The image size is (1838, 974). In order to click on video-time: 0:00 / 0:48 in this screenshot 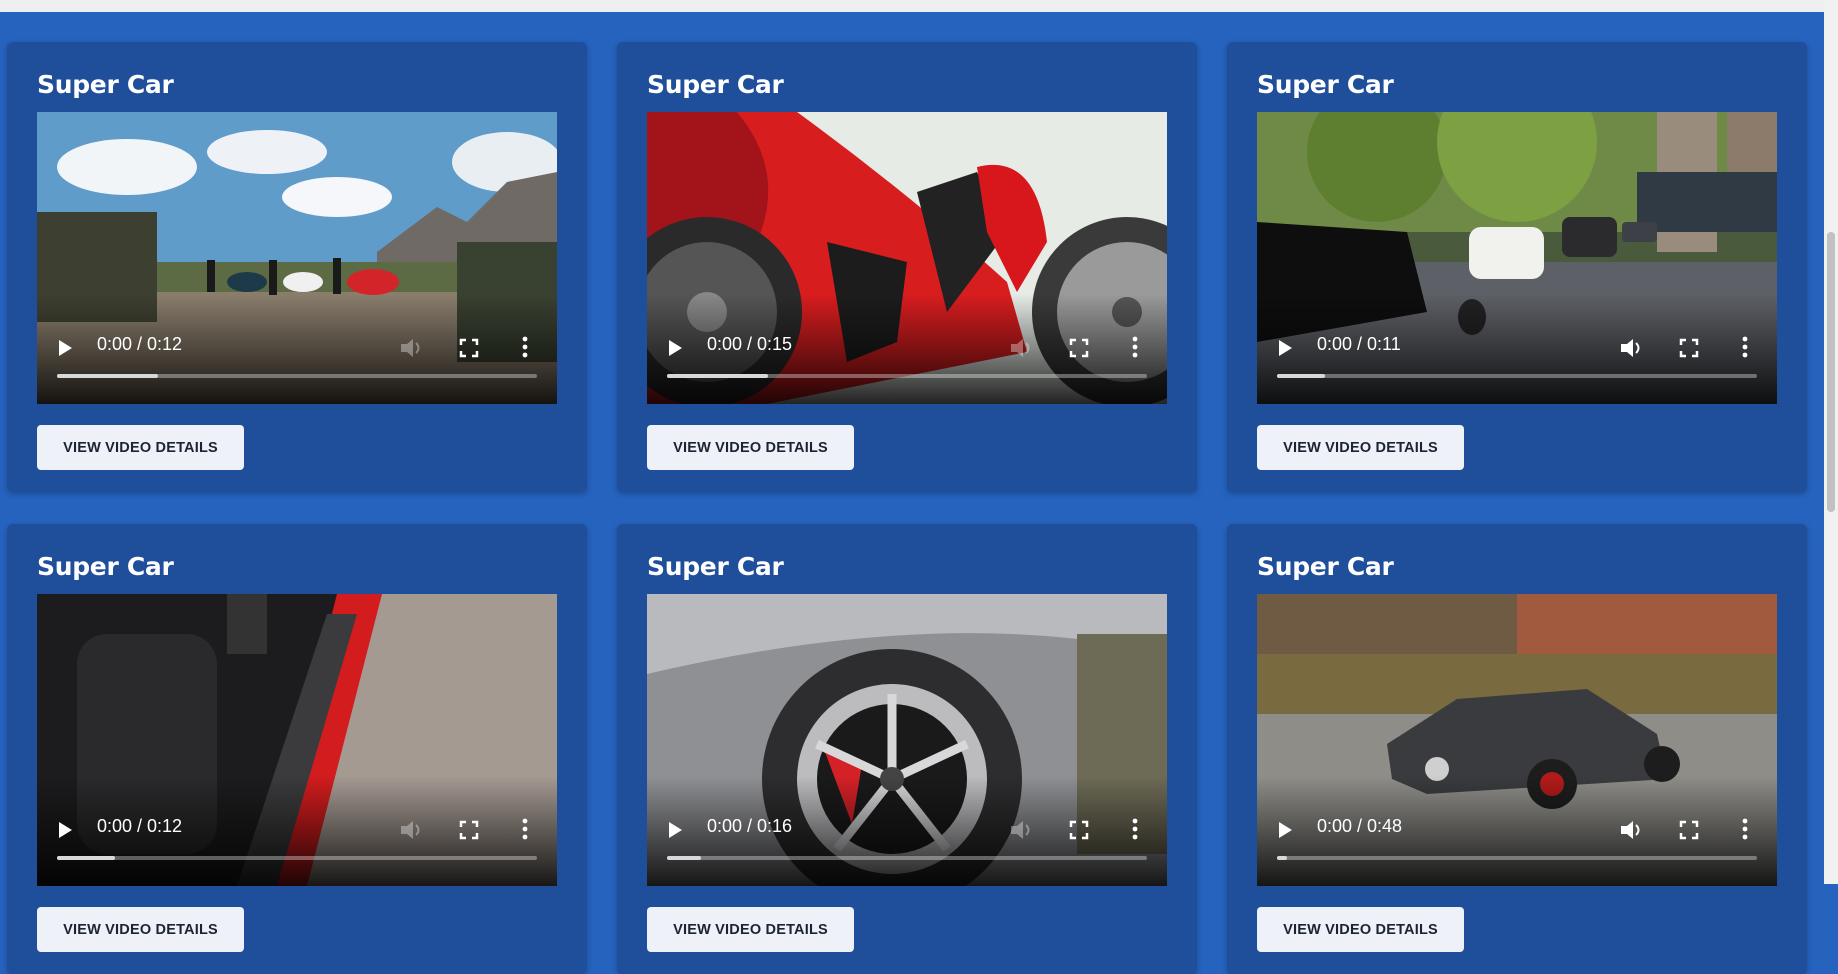, I will do `click(1360, 826)`.